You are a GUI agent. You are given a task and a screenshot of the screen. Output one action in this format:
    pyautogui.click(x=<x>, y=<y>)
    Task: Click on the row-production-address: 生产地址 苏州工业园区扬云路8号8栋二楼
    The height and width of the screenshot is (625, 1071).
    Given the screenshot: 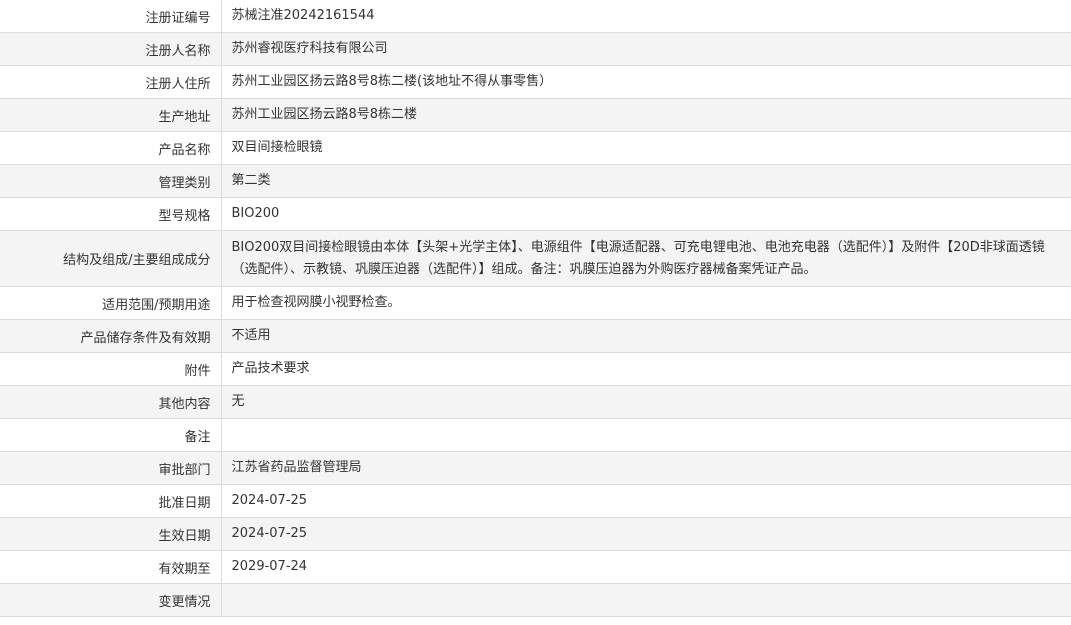 What is the action you would take?
    pyautogui.click(x=535, y=115)
    